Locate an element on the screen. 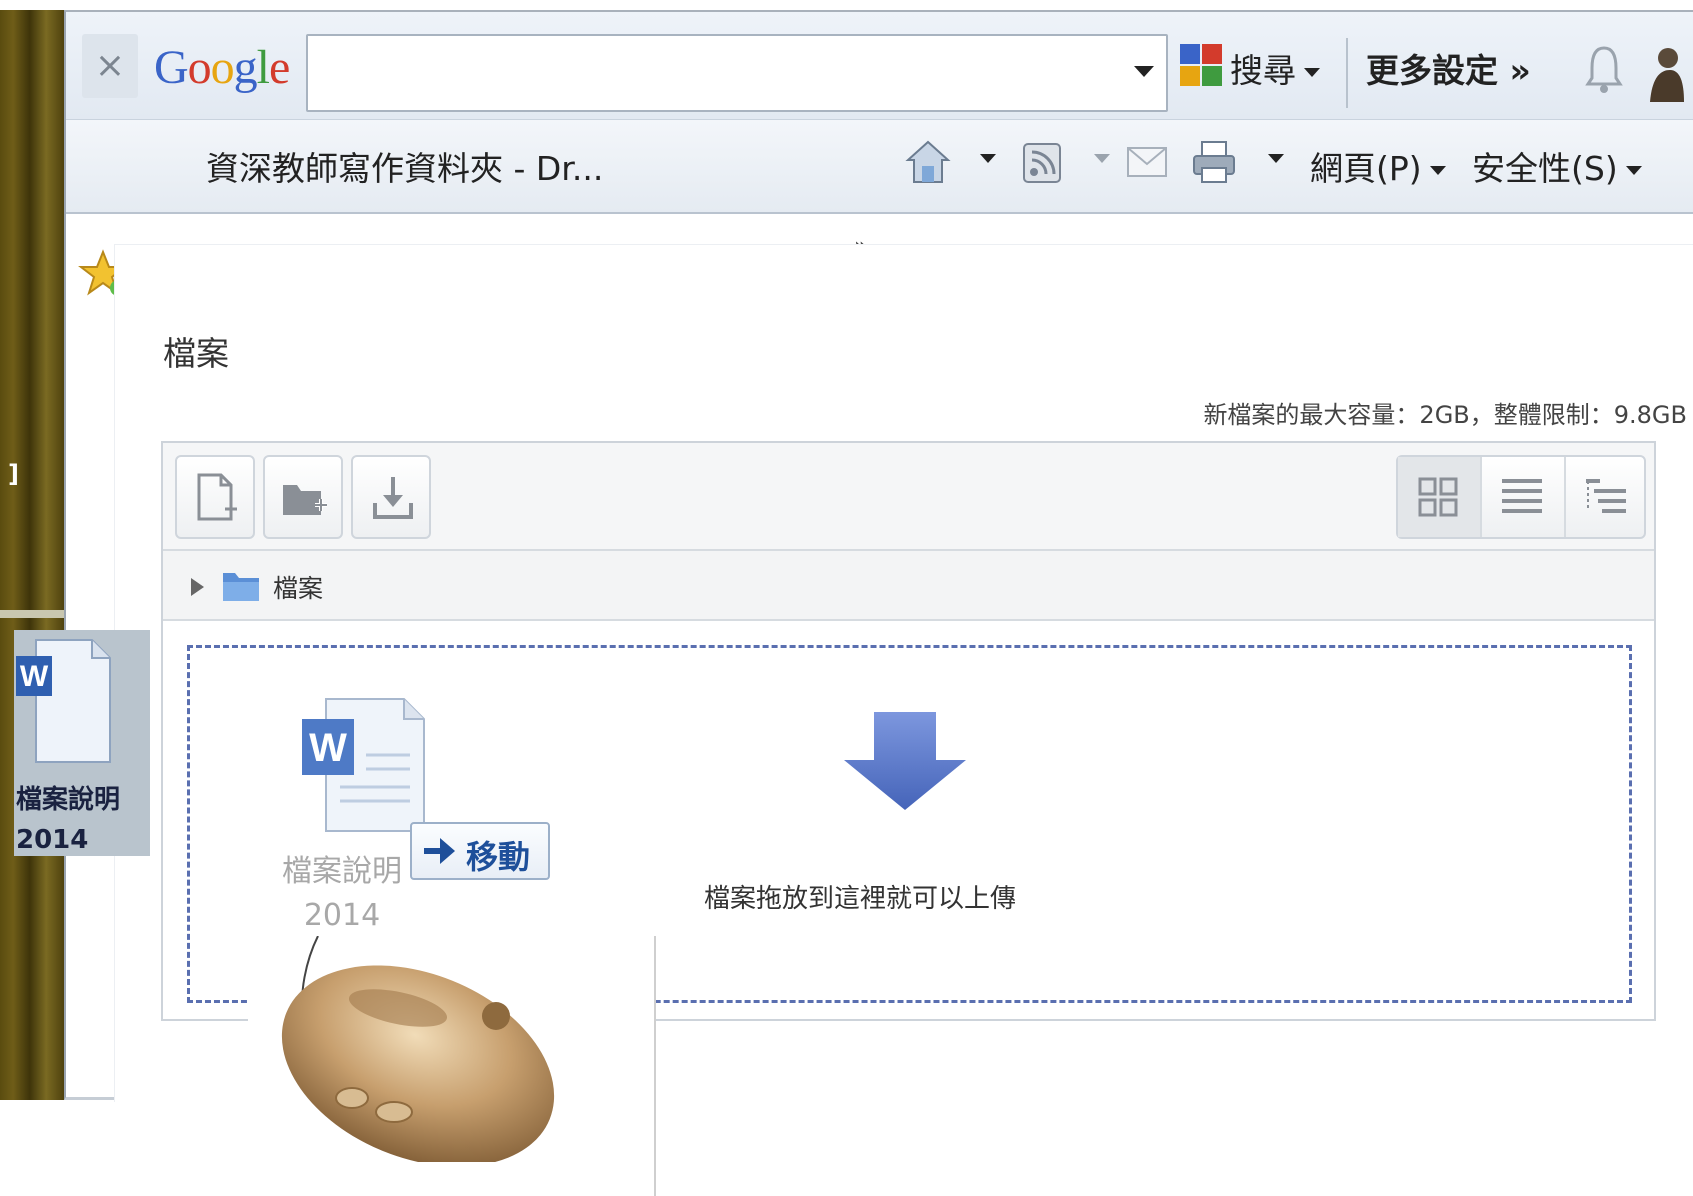  bell-icon is located at coordinates (1604, 69).